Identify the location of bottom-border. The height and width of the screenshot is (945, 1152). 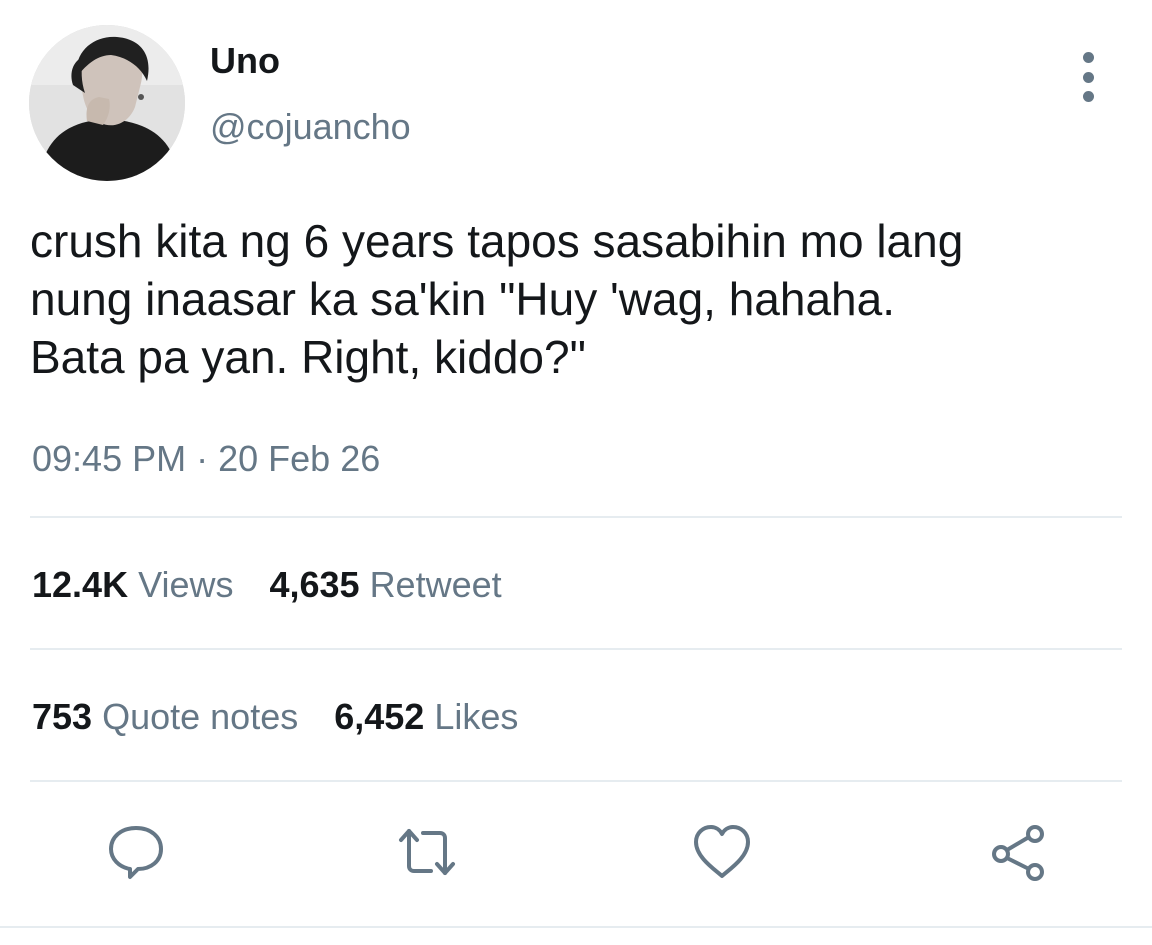
(576, 927).